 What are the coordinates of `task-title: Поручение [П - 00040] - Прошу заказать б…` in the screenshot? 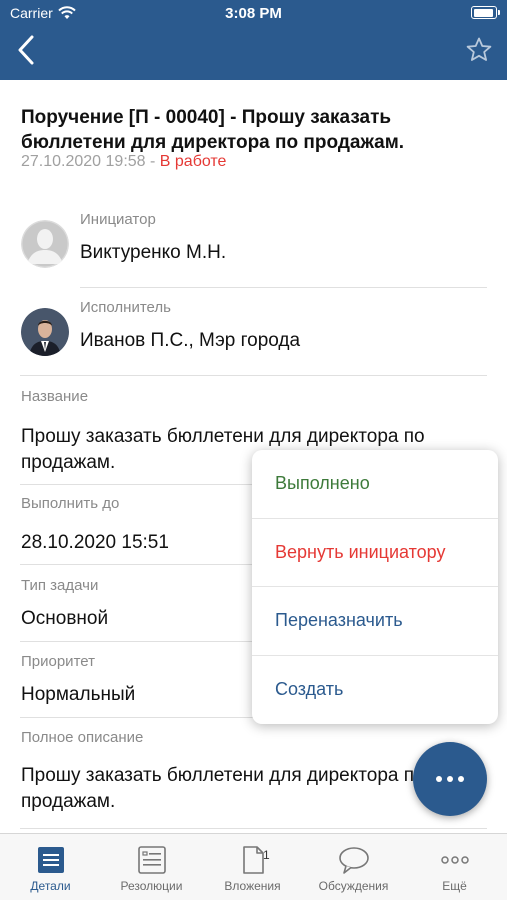 It's located at (213, 130).